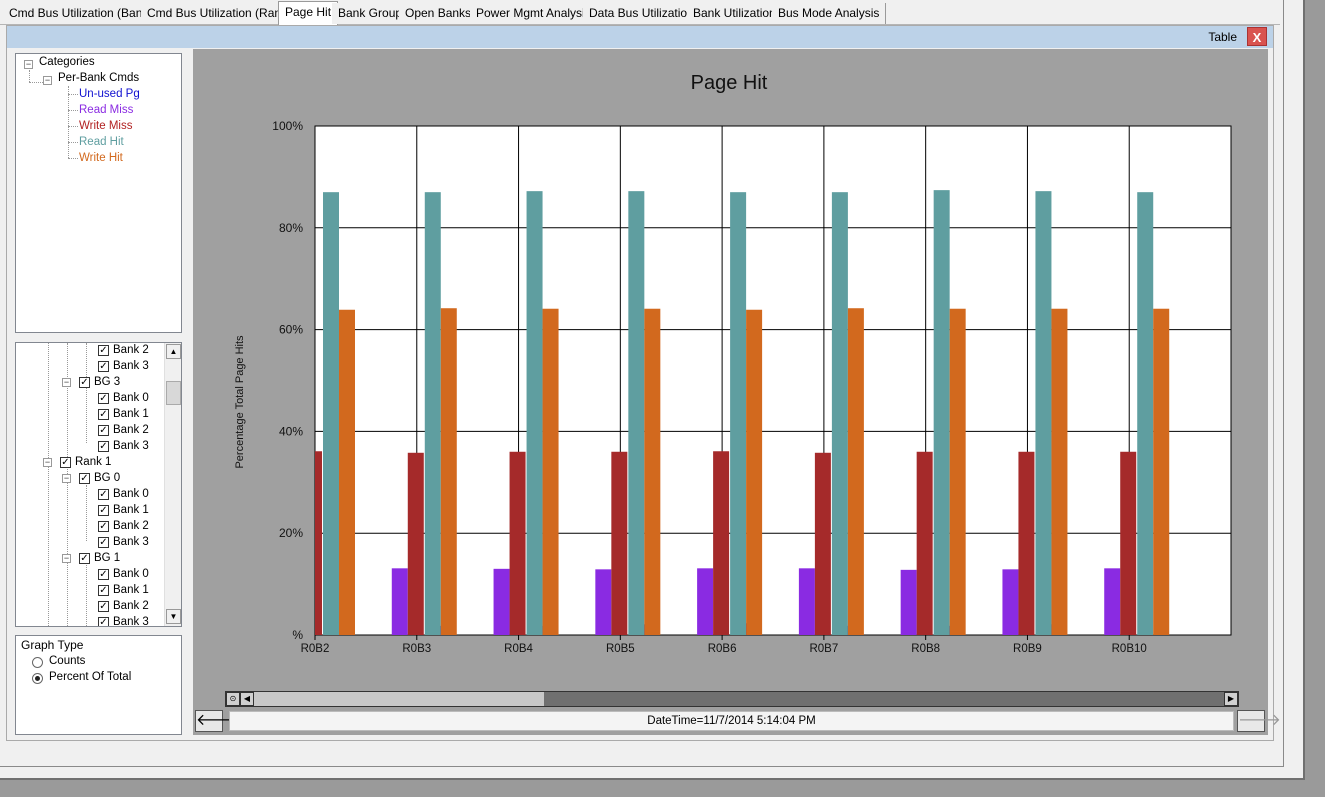  Describe the element at coordinates (107, 558) in the screenshot. I see `tree-bg: BG 1` at that location.